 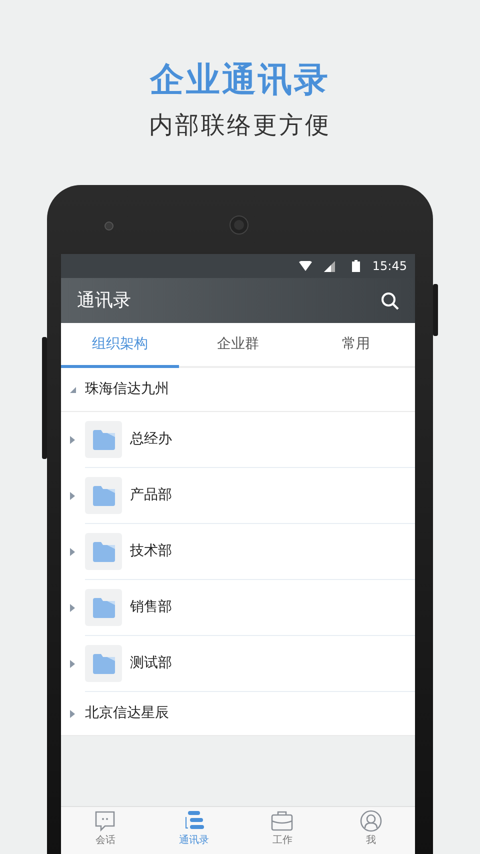 What do you see at coordinates (390, 301) in the screenshot?
I see `search-icon` at bounding box center [390, 301].